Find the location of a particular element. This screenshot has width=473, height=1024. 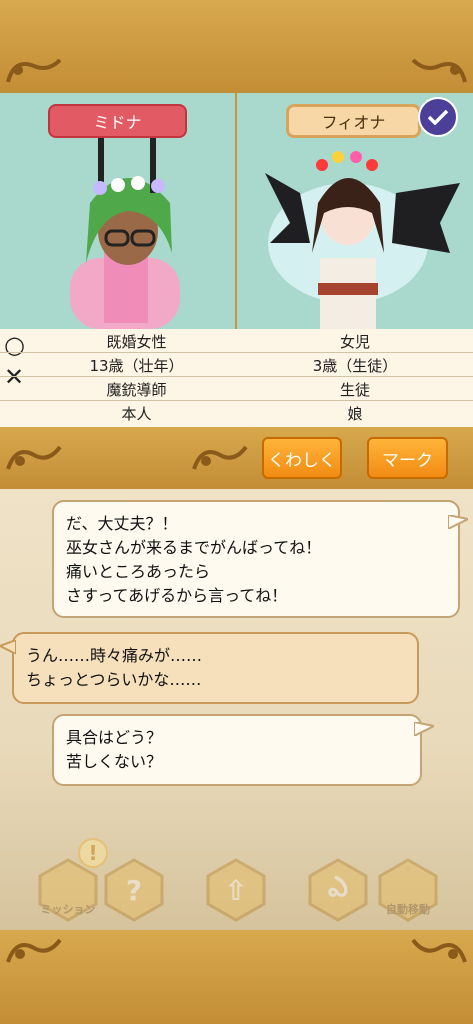

detail-button: くわしく is located at coordinates (302, 458).